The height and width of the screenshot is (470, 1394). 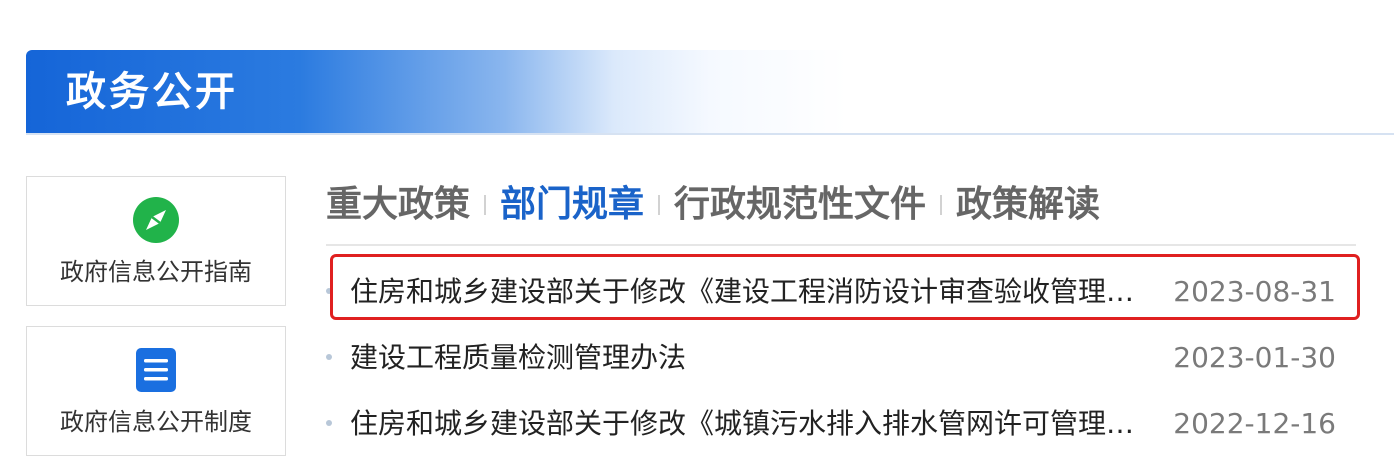 I want to click on tab-normative-documents: 行政规范性文件, so click(x=800, y=205).